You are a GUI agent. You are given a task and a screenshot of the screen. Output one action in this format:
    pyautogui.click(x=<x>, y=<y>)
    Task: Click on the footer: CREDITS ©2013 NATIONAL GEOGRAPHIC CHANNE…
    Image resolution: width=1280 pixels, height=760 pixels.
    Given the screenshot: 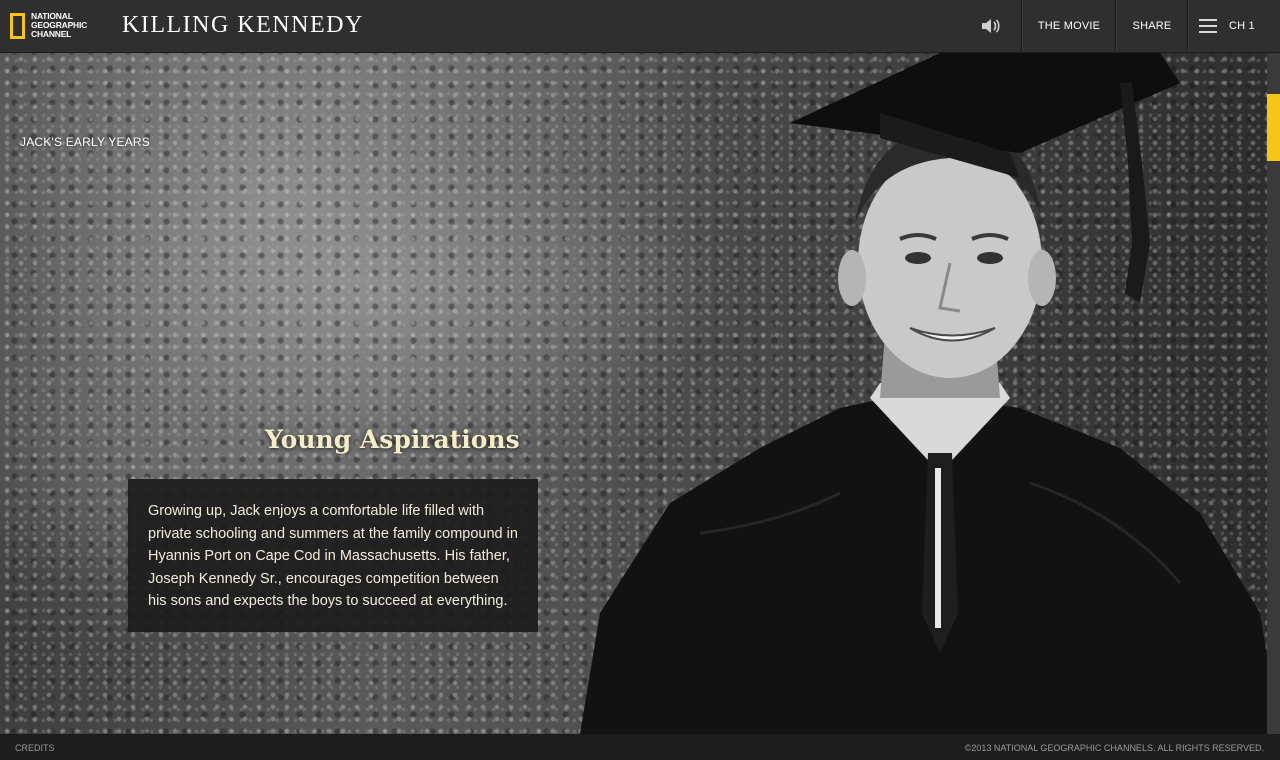 What is the action you would take?
    pyautogui.click(x=640, y=747)
    